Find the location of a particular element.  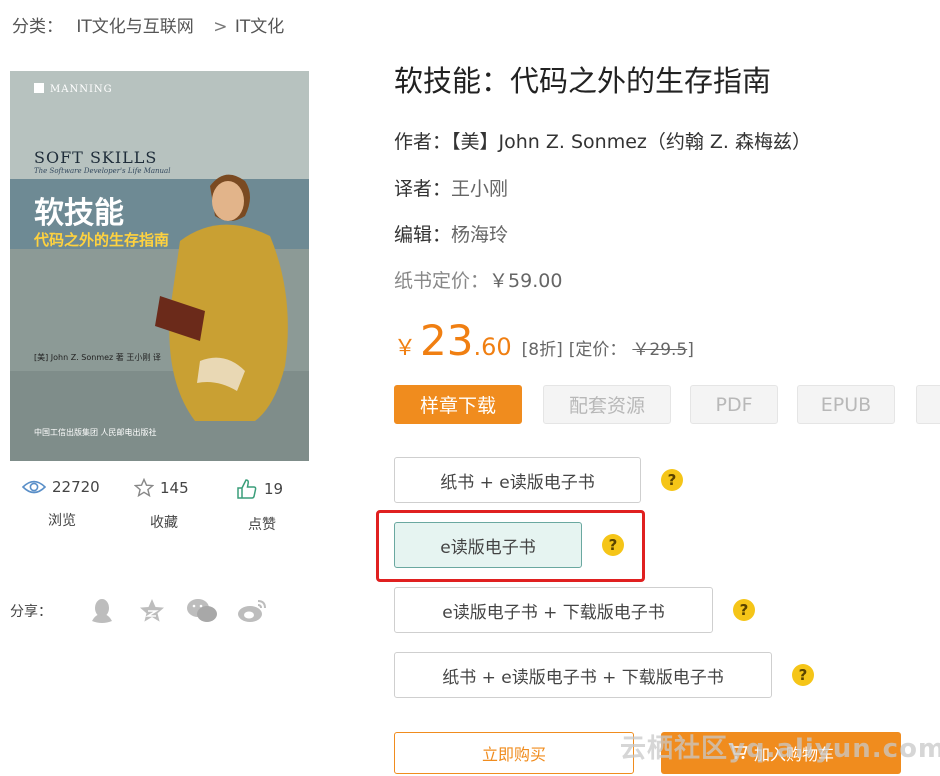

book-title: 软技能：代码之外的生存指南 is located at coordinates (583, 81).